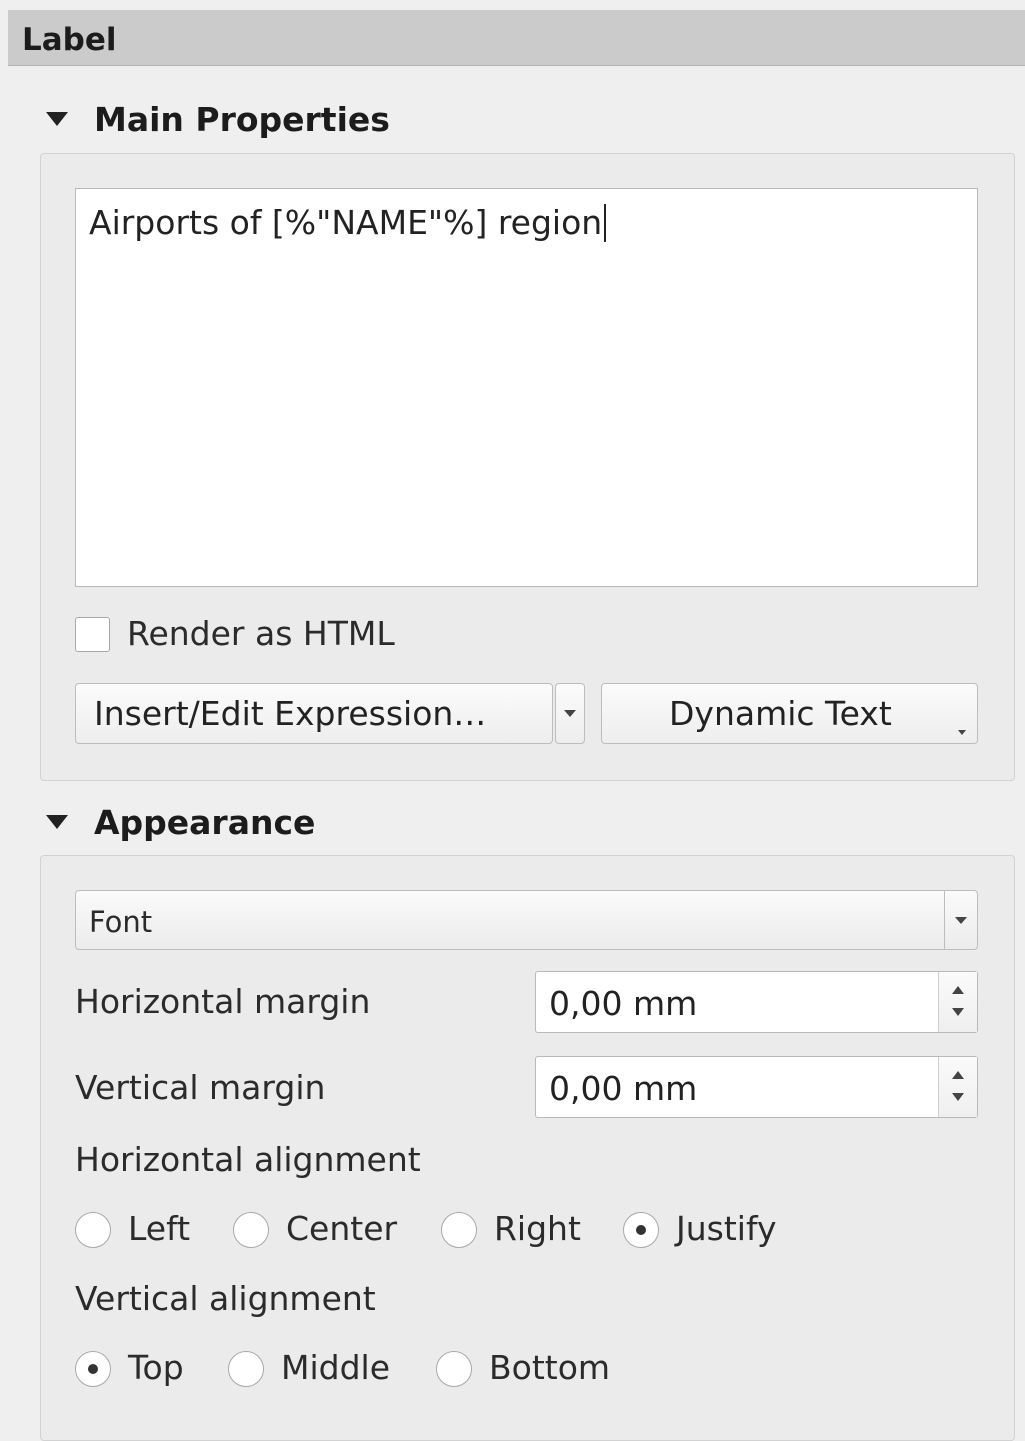 Image resolution: width=1025 pixels, height=1441 pixels. I want to click on expression-menu-button, so click(570, 713).